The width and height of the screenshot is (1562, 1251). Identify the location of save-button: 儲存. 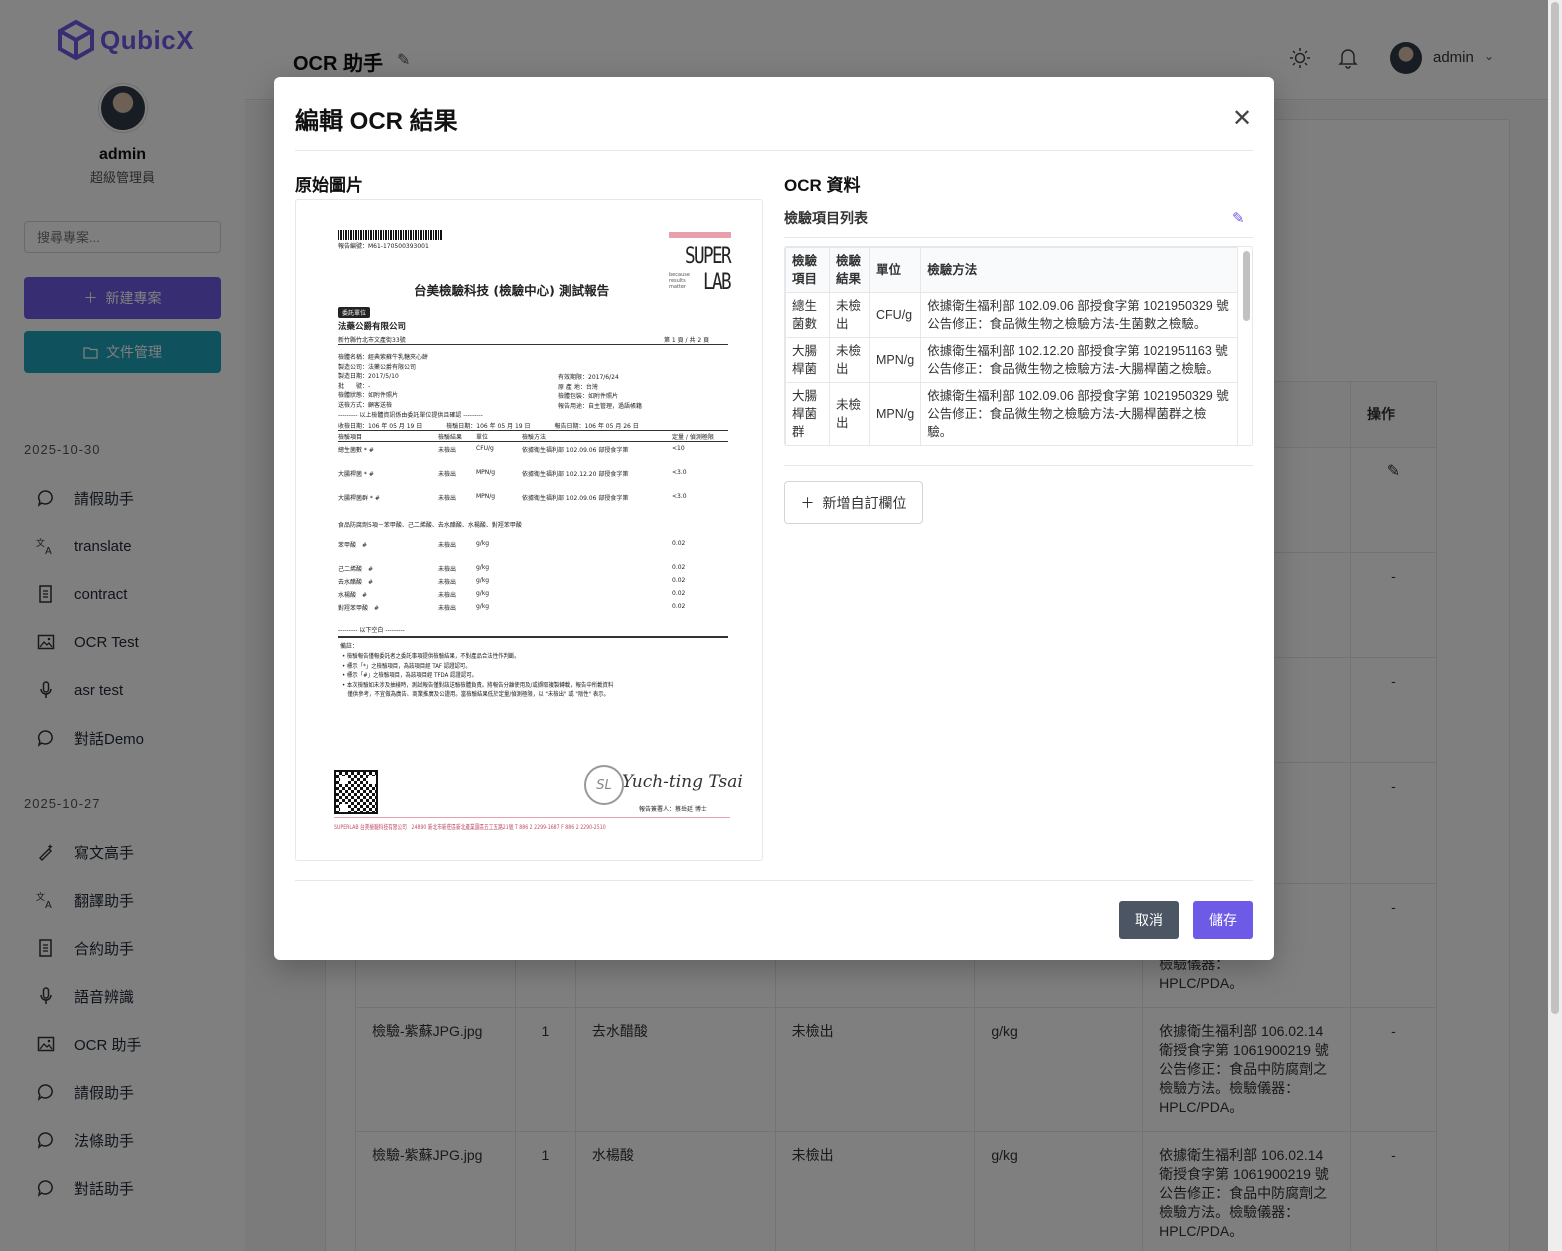
(1223, 920).